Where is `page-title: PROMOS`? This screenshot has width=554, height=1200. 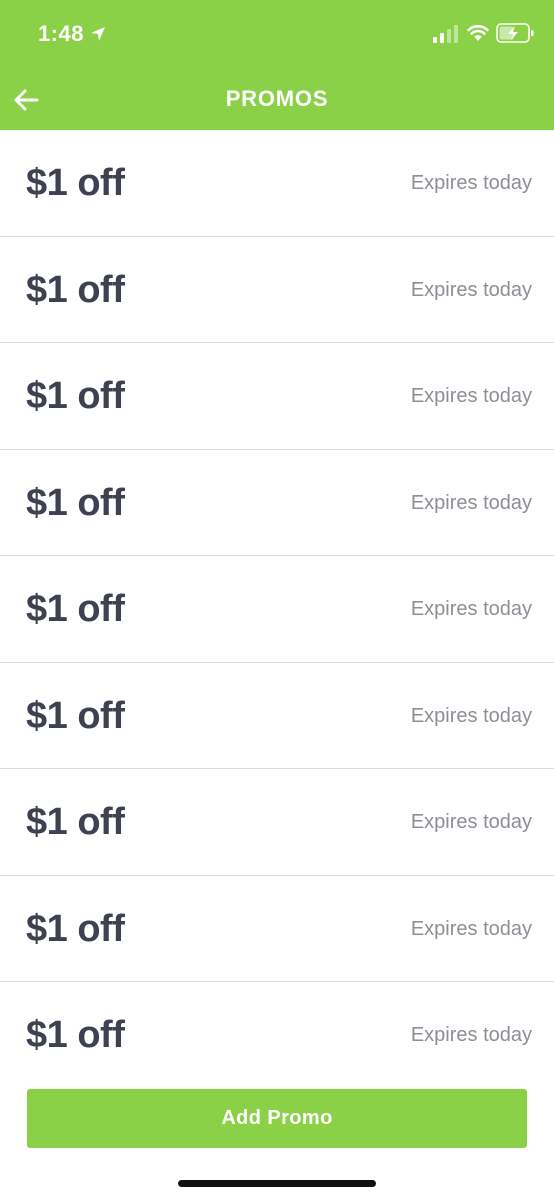
page-title: PROMOS is located at coordinates (277, 98).